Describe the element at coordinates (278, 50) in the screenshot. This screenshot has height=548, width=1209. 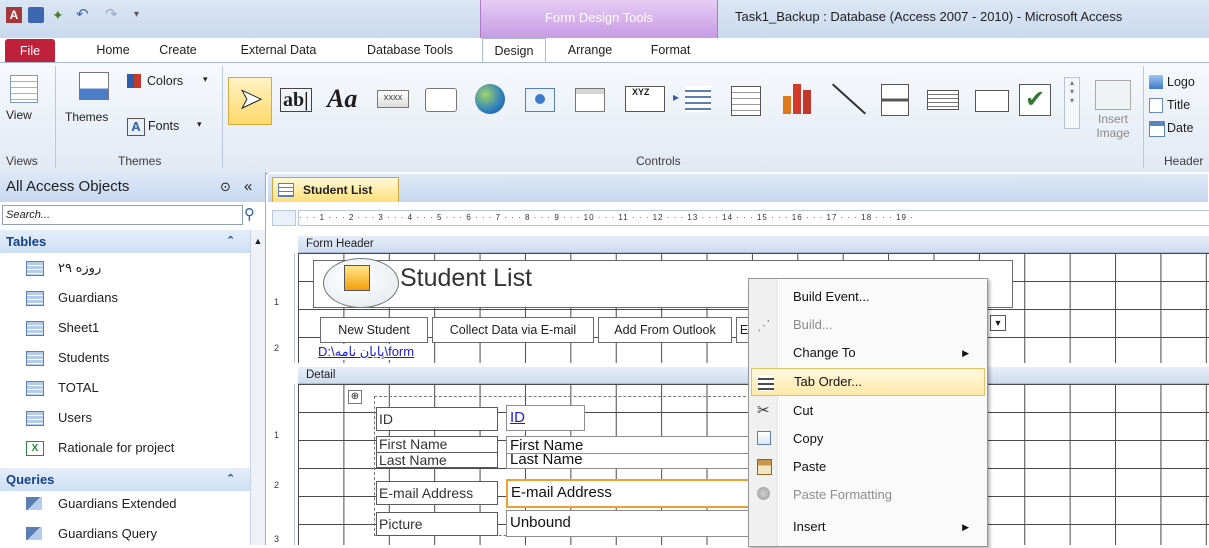
I see `tab-external-data: External Data` at that location.